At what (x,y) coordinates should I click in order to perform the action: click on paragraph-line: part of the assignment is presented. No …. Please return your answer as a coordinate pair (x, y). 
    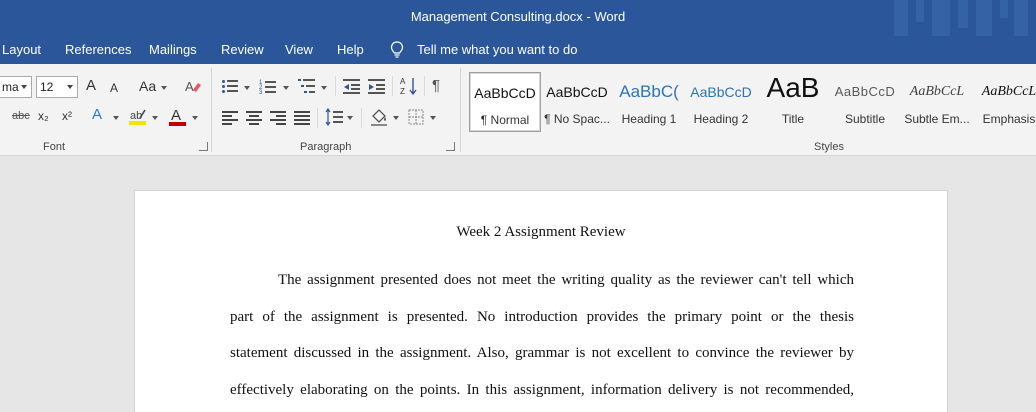
    Looking at the image, I should click on (542, 317).